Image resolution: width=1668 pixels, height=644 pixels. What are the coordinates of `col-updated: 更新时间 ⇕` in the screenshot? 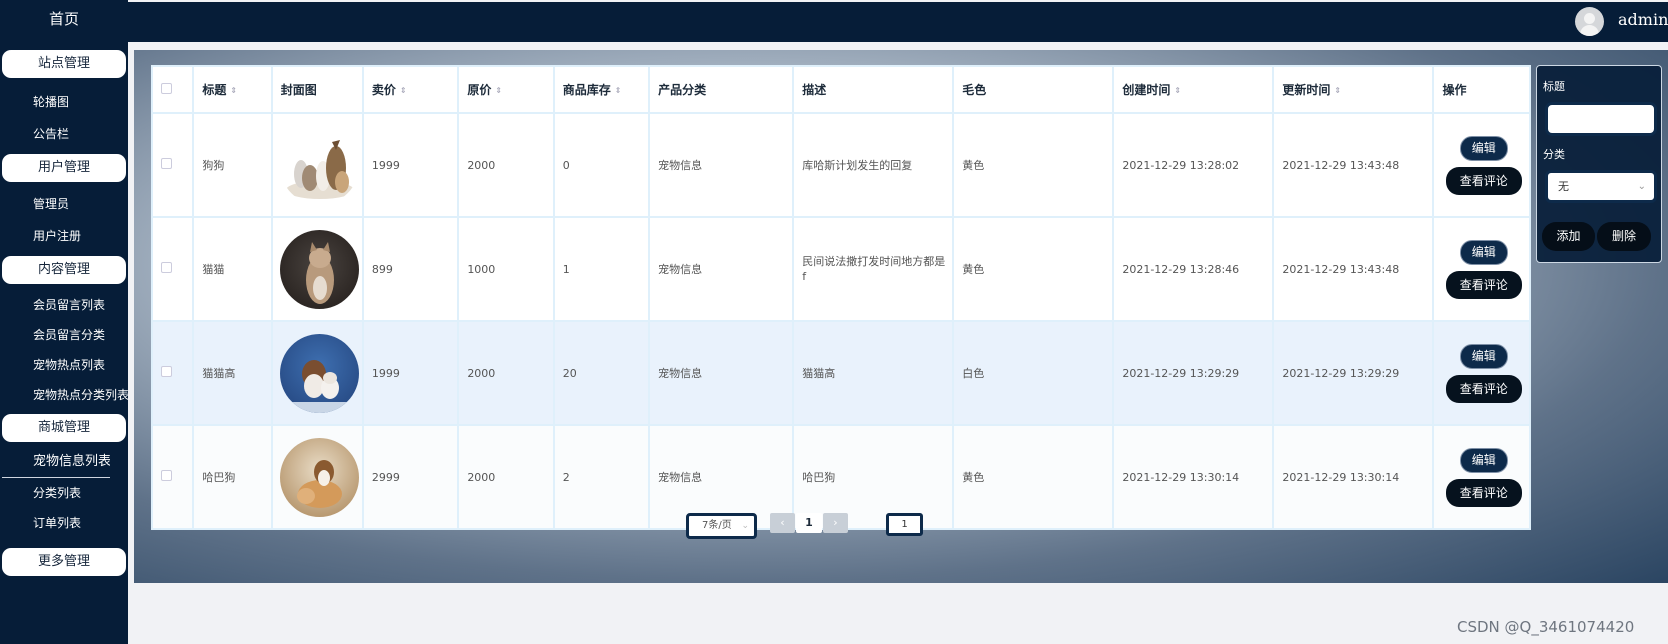 It's located at (1353, 89).